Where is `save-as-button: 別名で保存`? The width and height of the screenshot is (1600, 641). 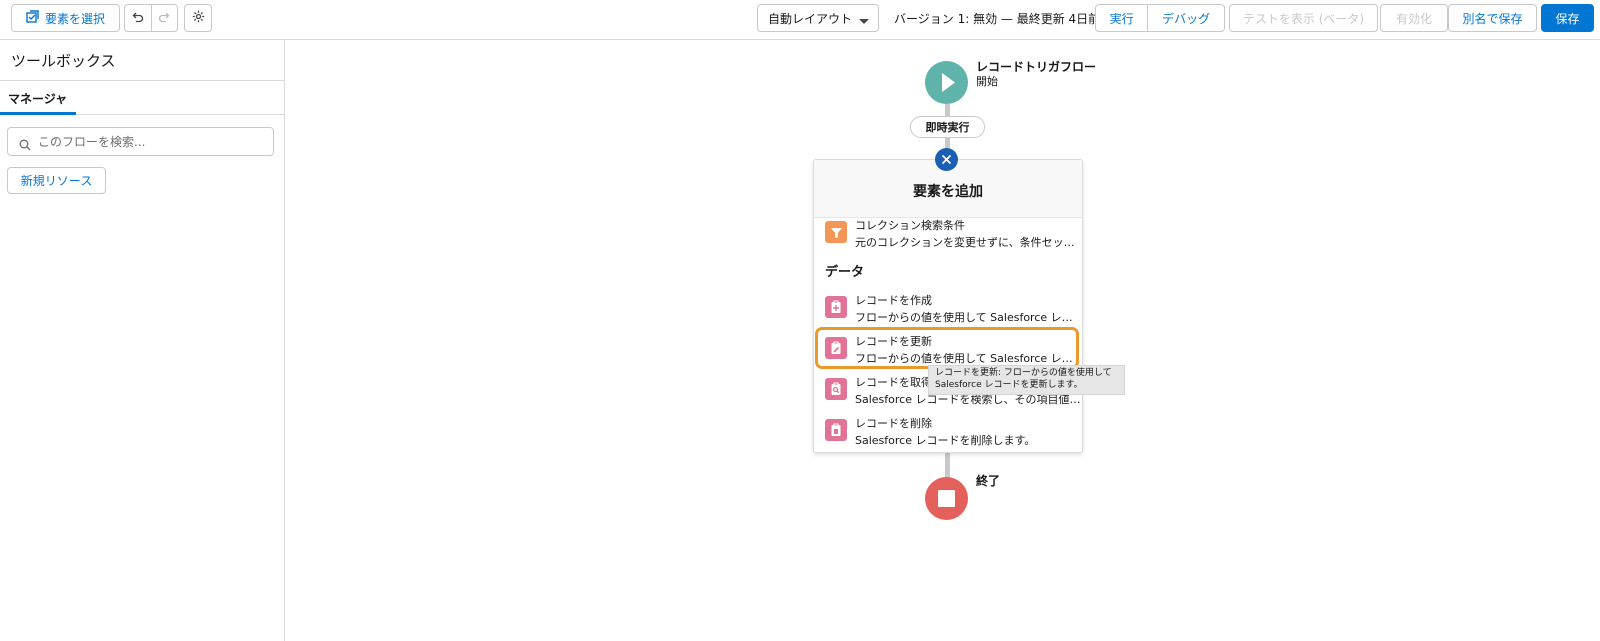
save-as-button: 別名で保存 is located at coordinates (1492, 18).